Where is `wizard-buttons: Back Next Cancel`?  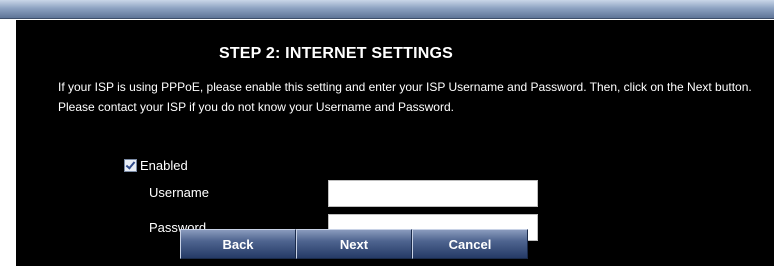 wizard-buttons: Back Next Cancel is located at coordinates (354, 244).